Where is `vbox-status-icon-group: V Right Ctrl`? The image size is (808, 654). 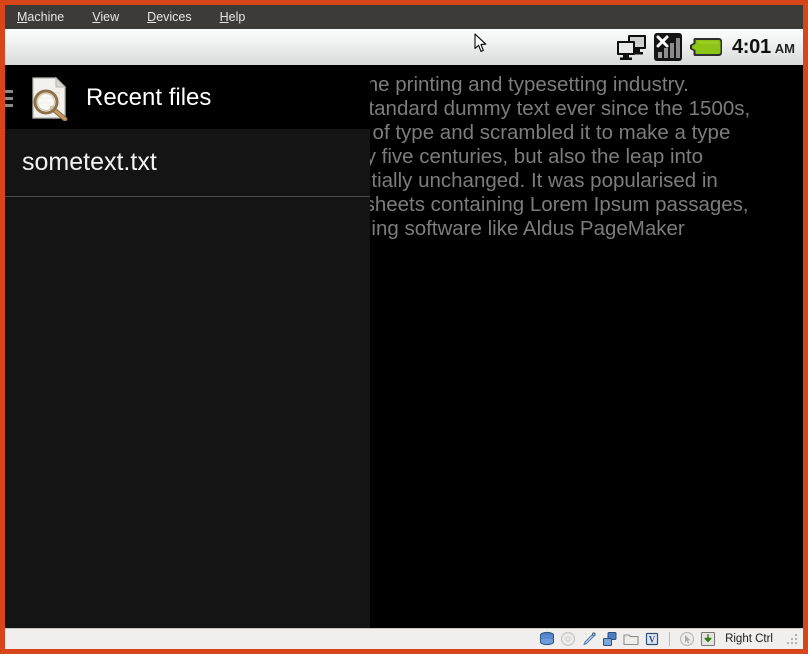 vbox-status-icon-group: V Right Ctrl is located at coordinates (669, 639).